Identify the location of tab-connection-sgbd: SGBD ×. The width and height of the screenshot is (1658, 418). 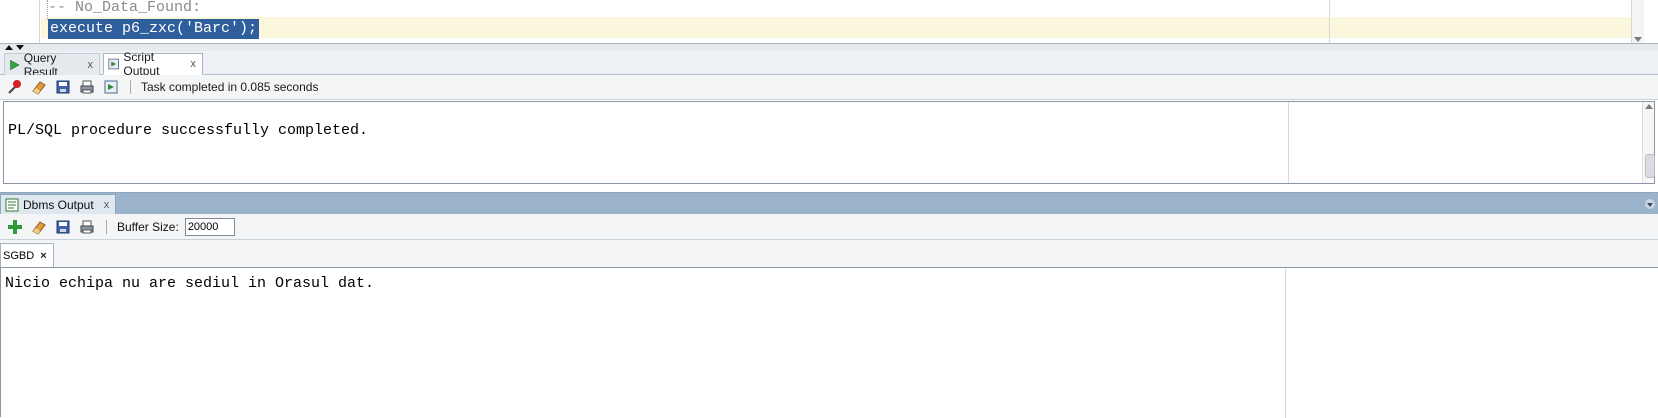
(27, 255).